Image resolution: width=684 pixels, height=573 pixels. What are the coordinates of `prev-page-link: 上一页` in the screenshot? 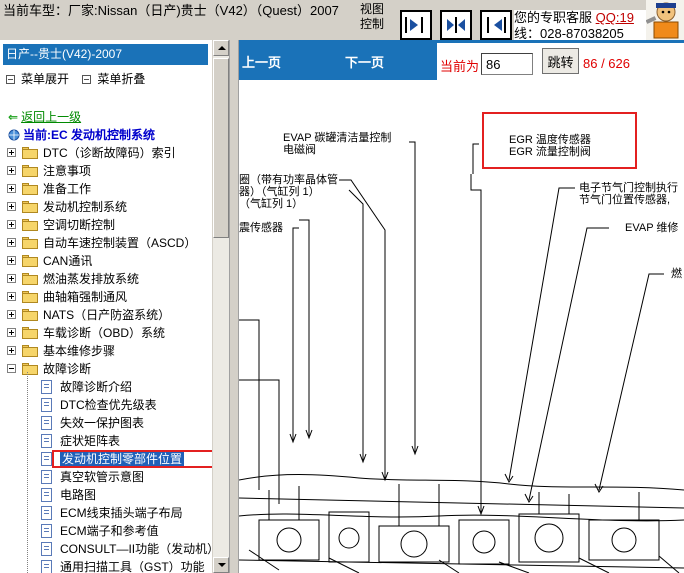 It's located at (261, 61).